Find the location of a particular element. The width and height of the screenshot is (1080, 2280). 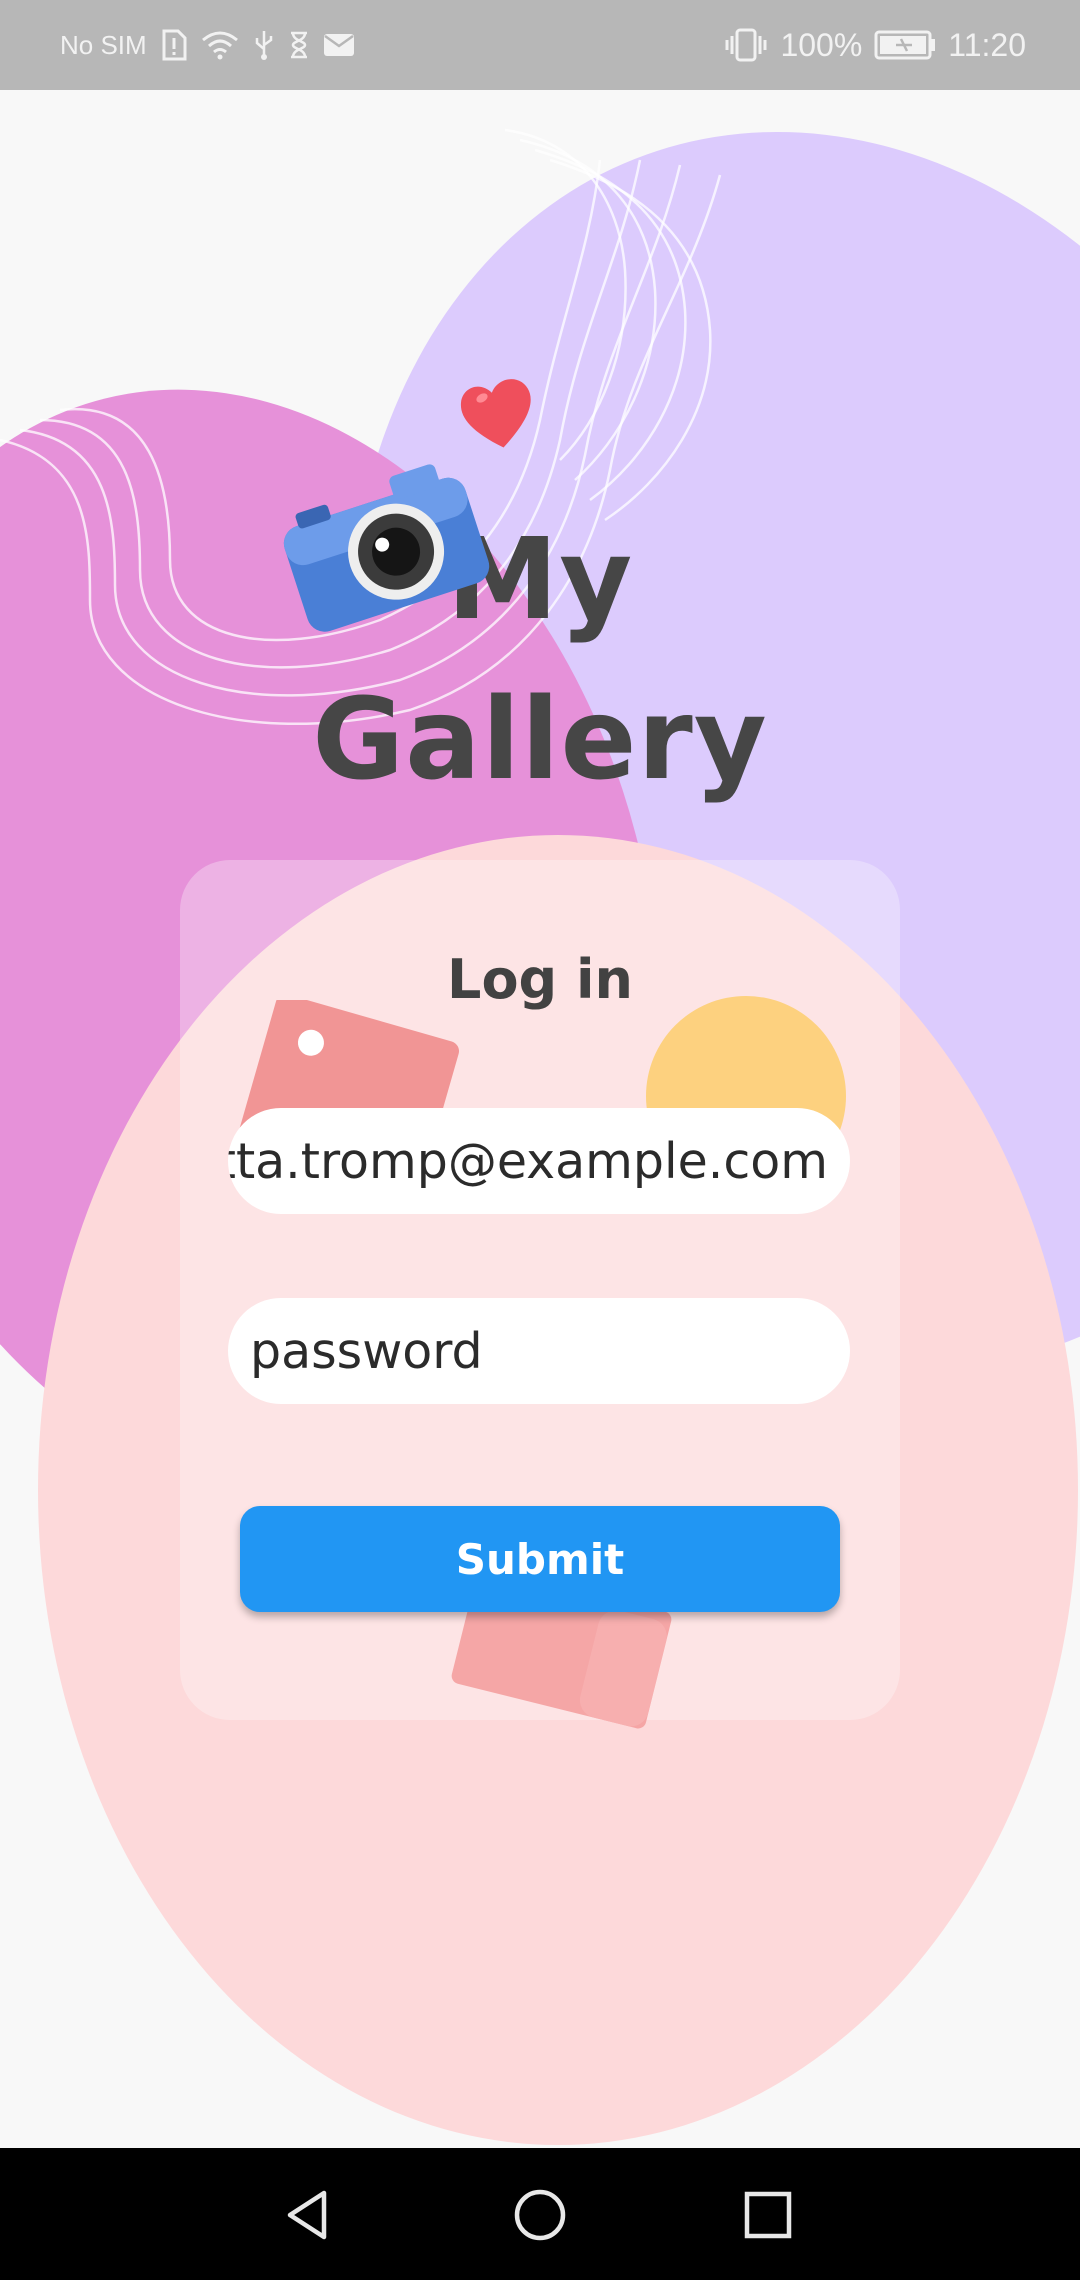

recents-button is located at coordinates (768, 2215).